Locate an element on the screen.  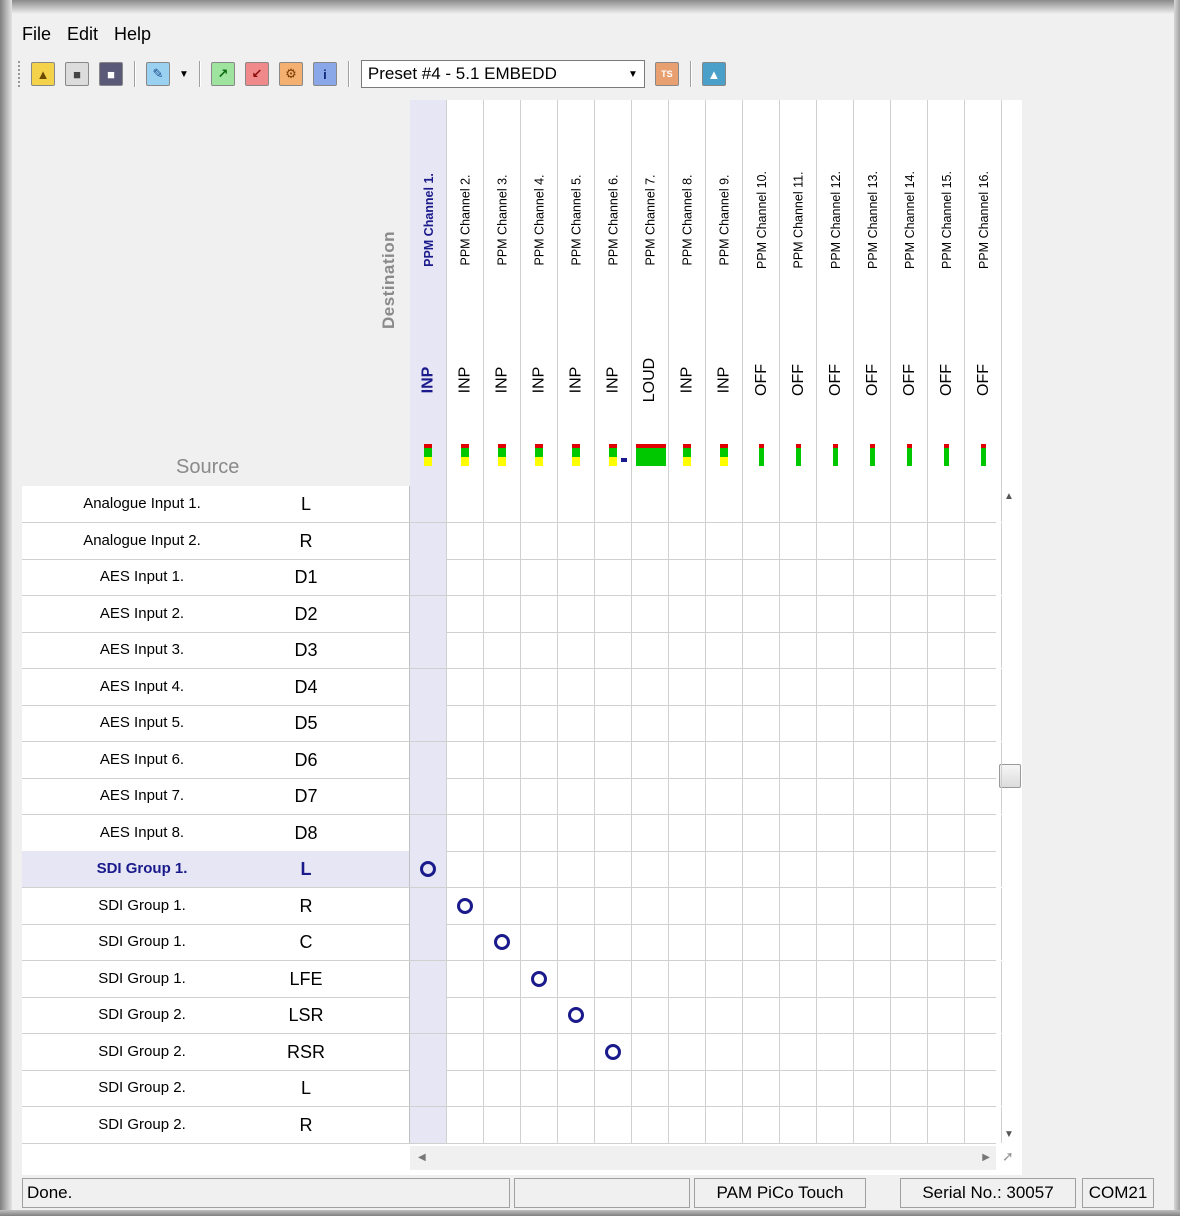
source-label-cell: AES Input 4. D4 is located at coordinates (216, 686).